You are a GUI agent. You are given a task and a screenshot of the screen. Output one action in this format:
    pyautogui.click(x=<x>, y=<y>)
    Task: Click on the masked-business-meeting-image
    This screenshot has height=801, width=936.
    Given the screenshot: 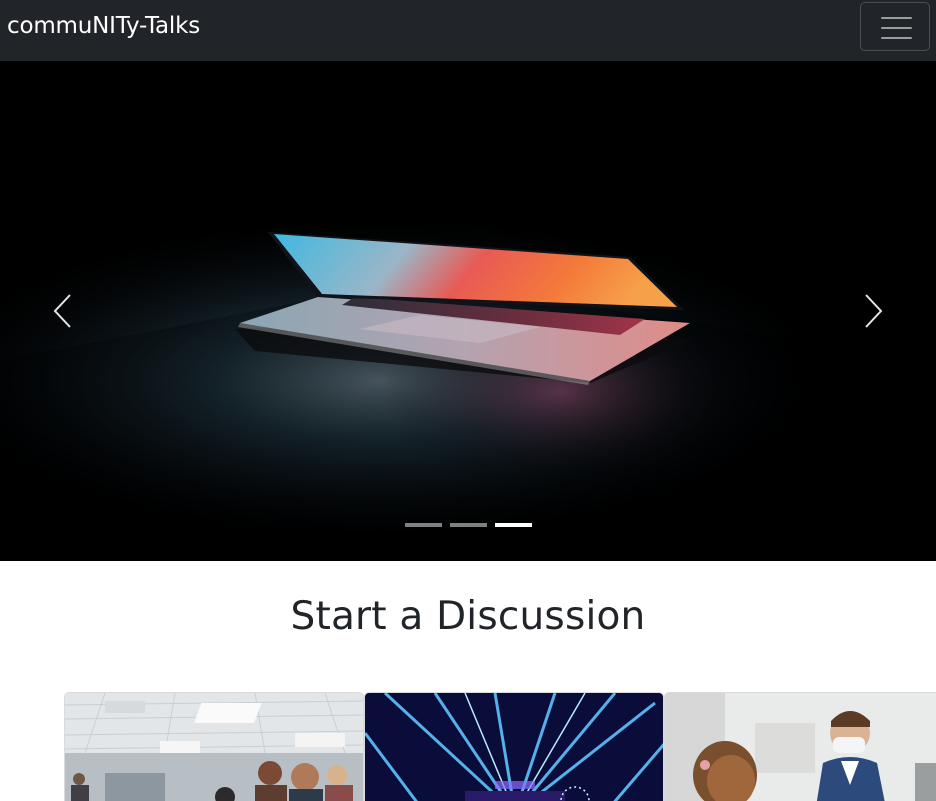 What is the action you would take?
    pyautogui.click(x=800, y=747)
    